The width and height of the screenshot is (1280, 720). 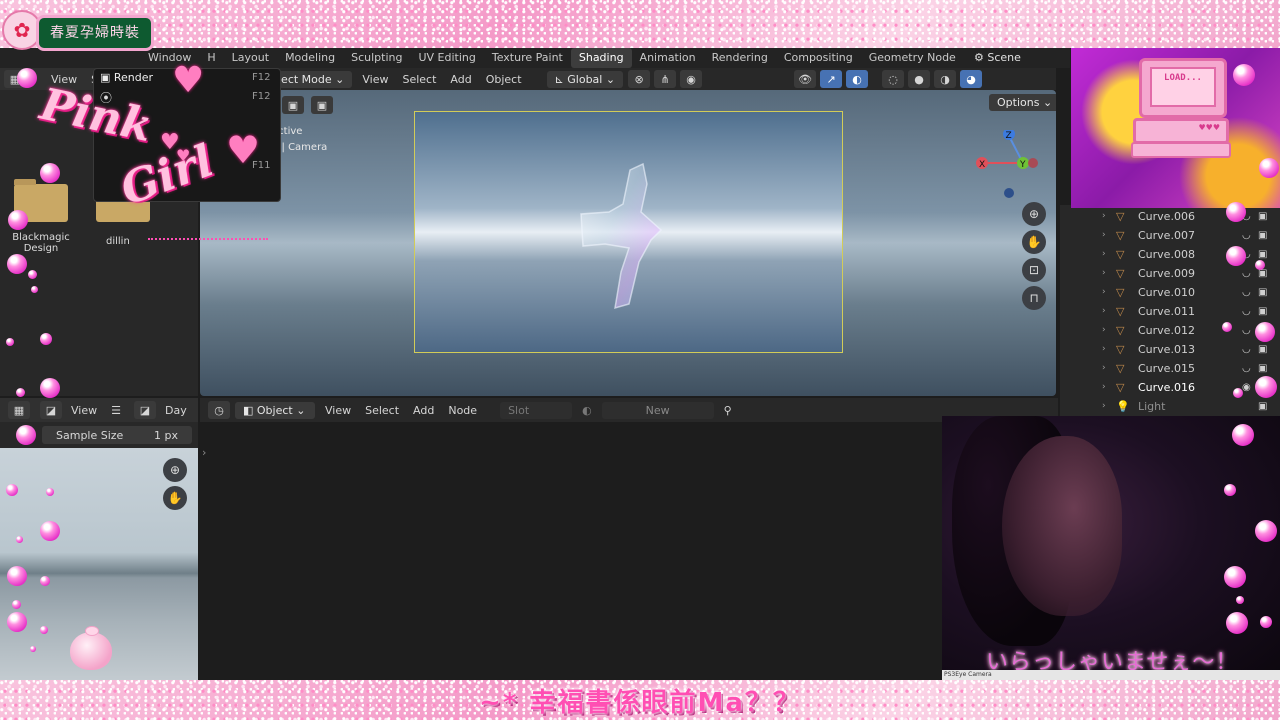 What do you see at coordinates (893, 79) in the screenshot?
I see `wireframe-shading-icon: ◌` at bounding box center [893, 79].